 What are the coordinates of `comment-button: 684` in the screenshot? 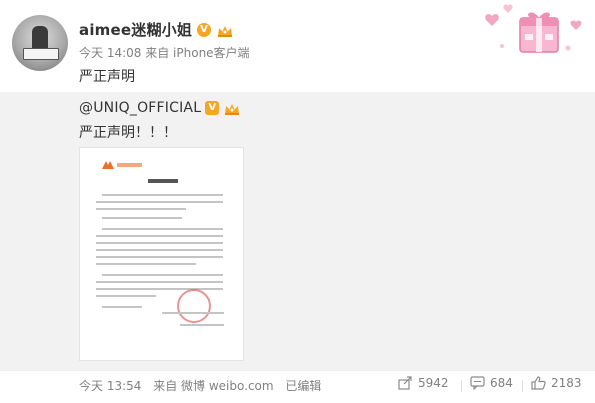 It's located at (491, 383).